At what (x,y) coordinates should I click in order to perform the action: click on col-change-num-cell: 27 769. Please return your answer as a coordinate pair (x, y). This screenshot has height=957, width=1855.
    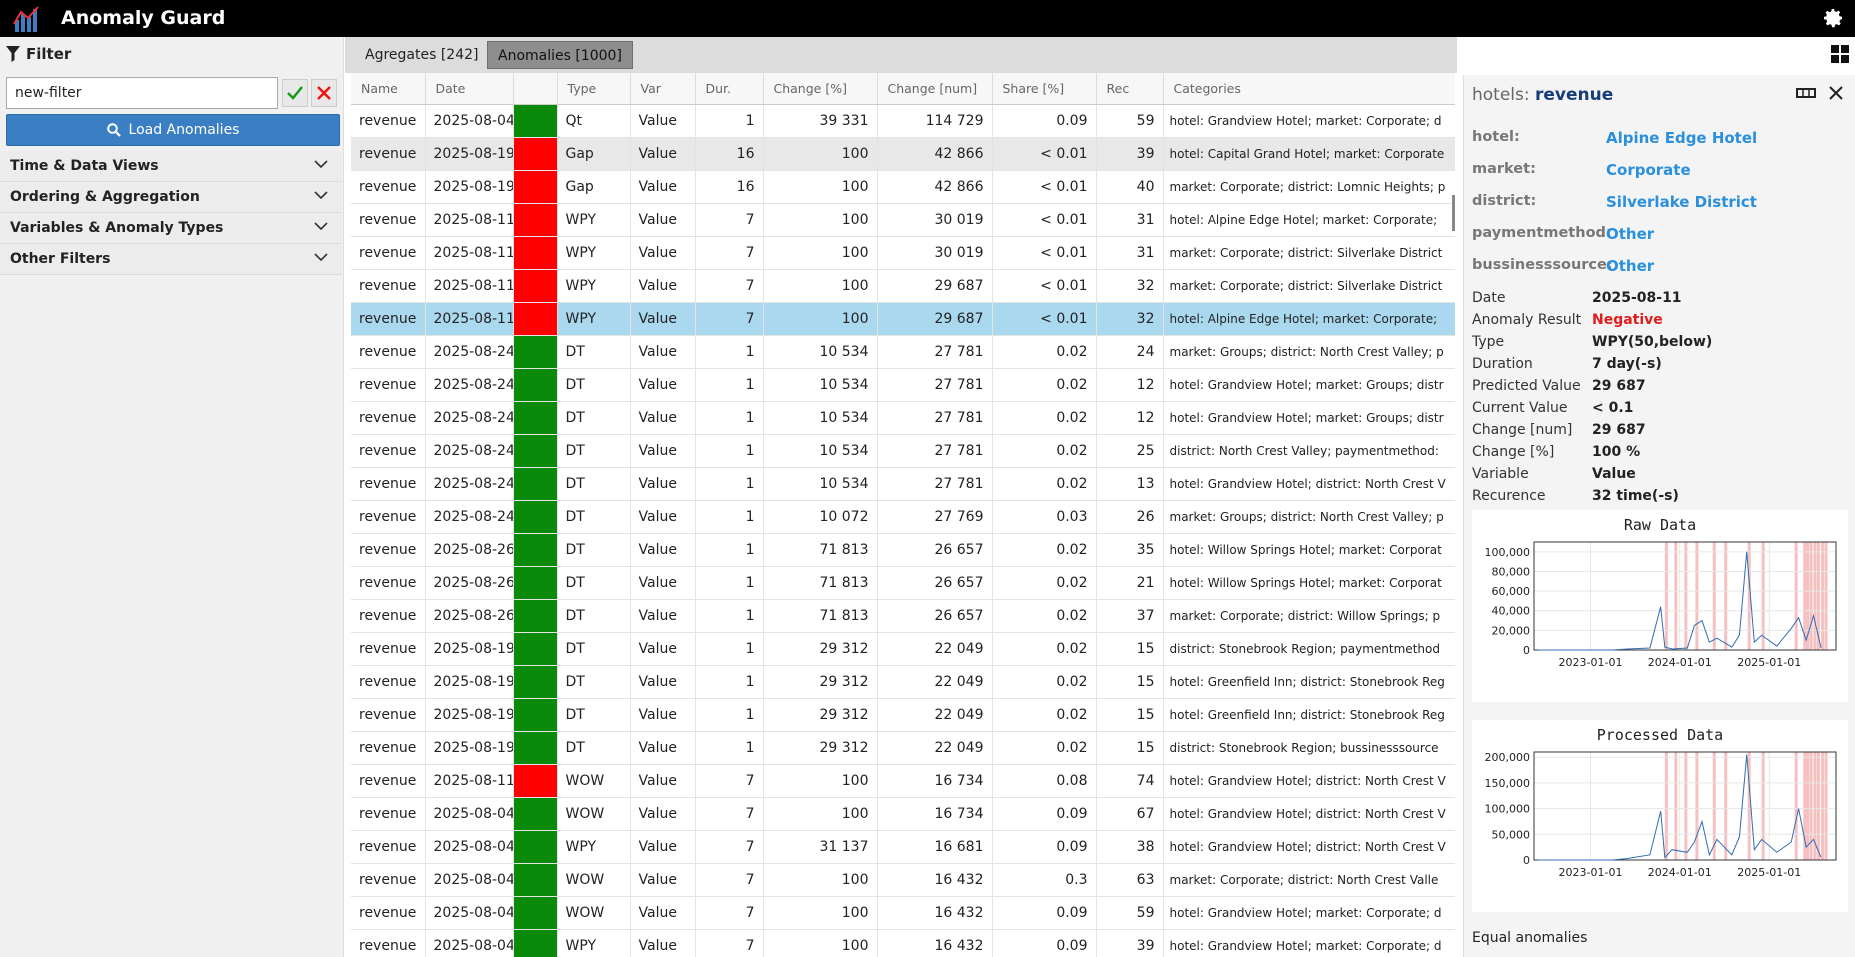
    Looking at the image, I should click on (935, 517).